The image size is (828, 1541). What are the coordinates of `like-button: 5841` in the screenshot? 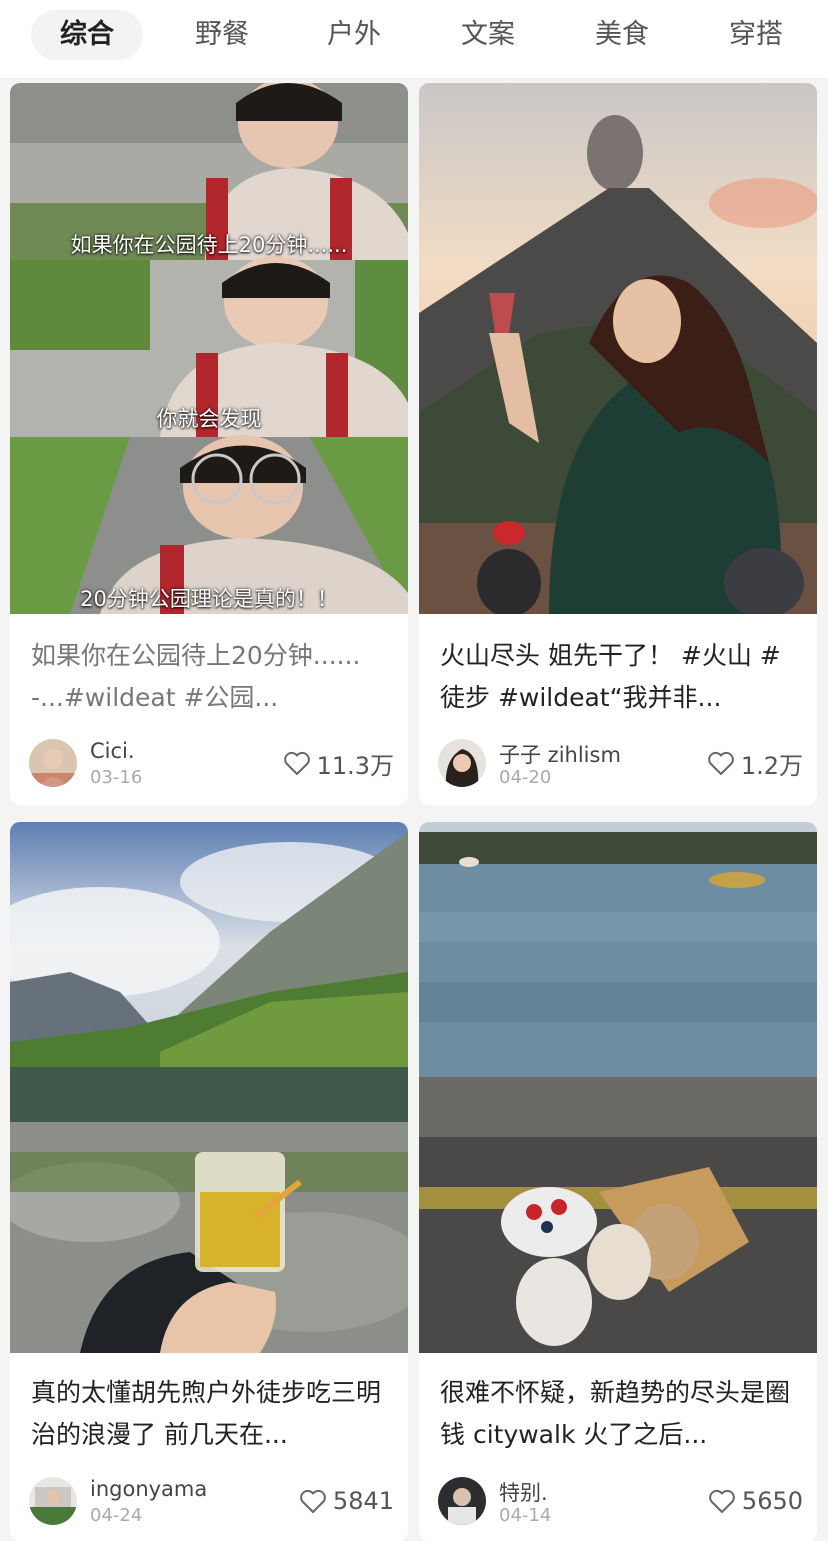 It's located at (346, 1501).